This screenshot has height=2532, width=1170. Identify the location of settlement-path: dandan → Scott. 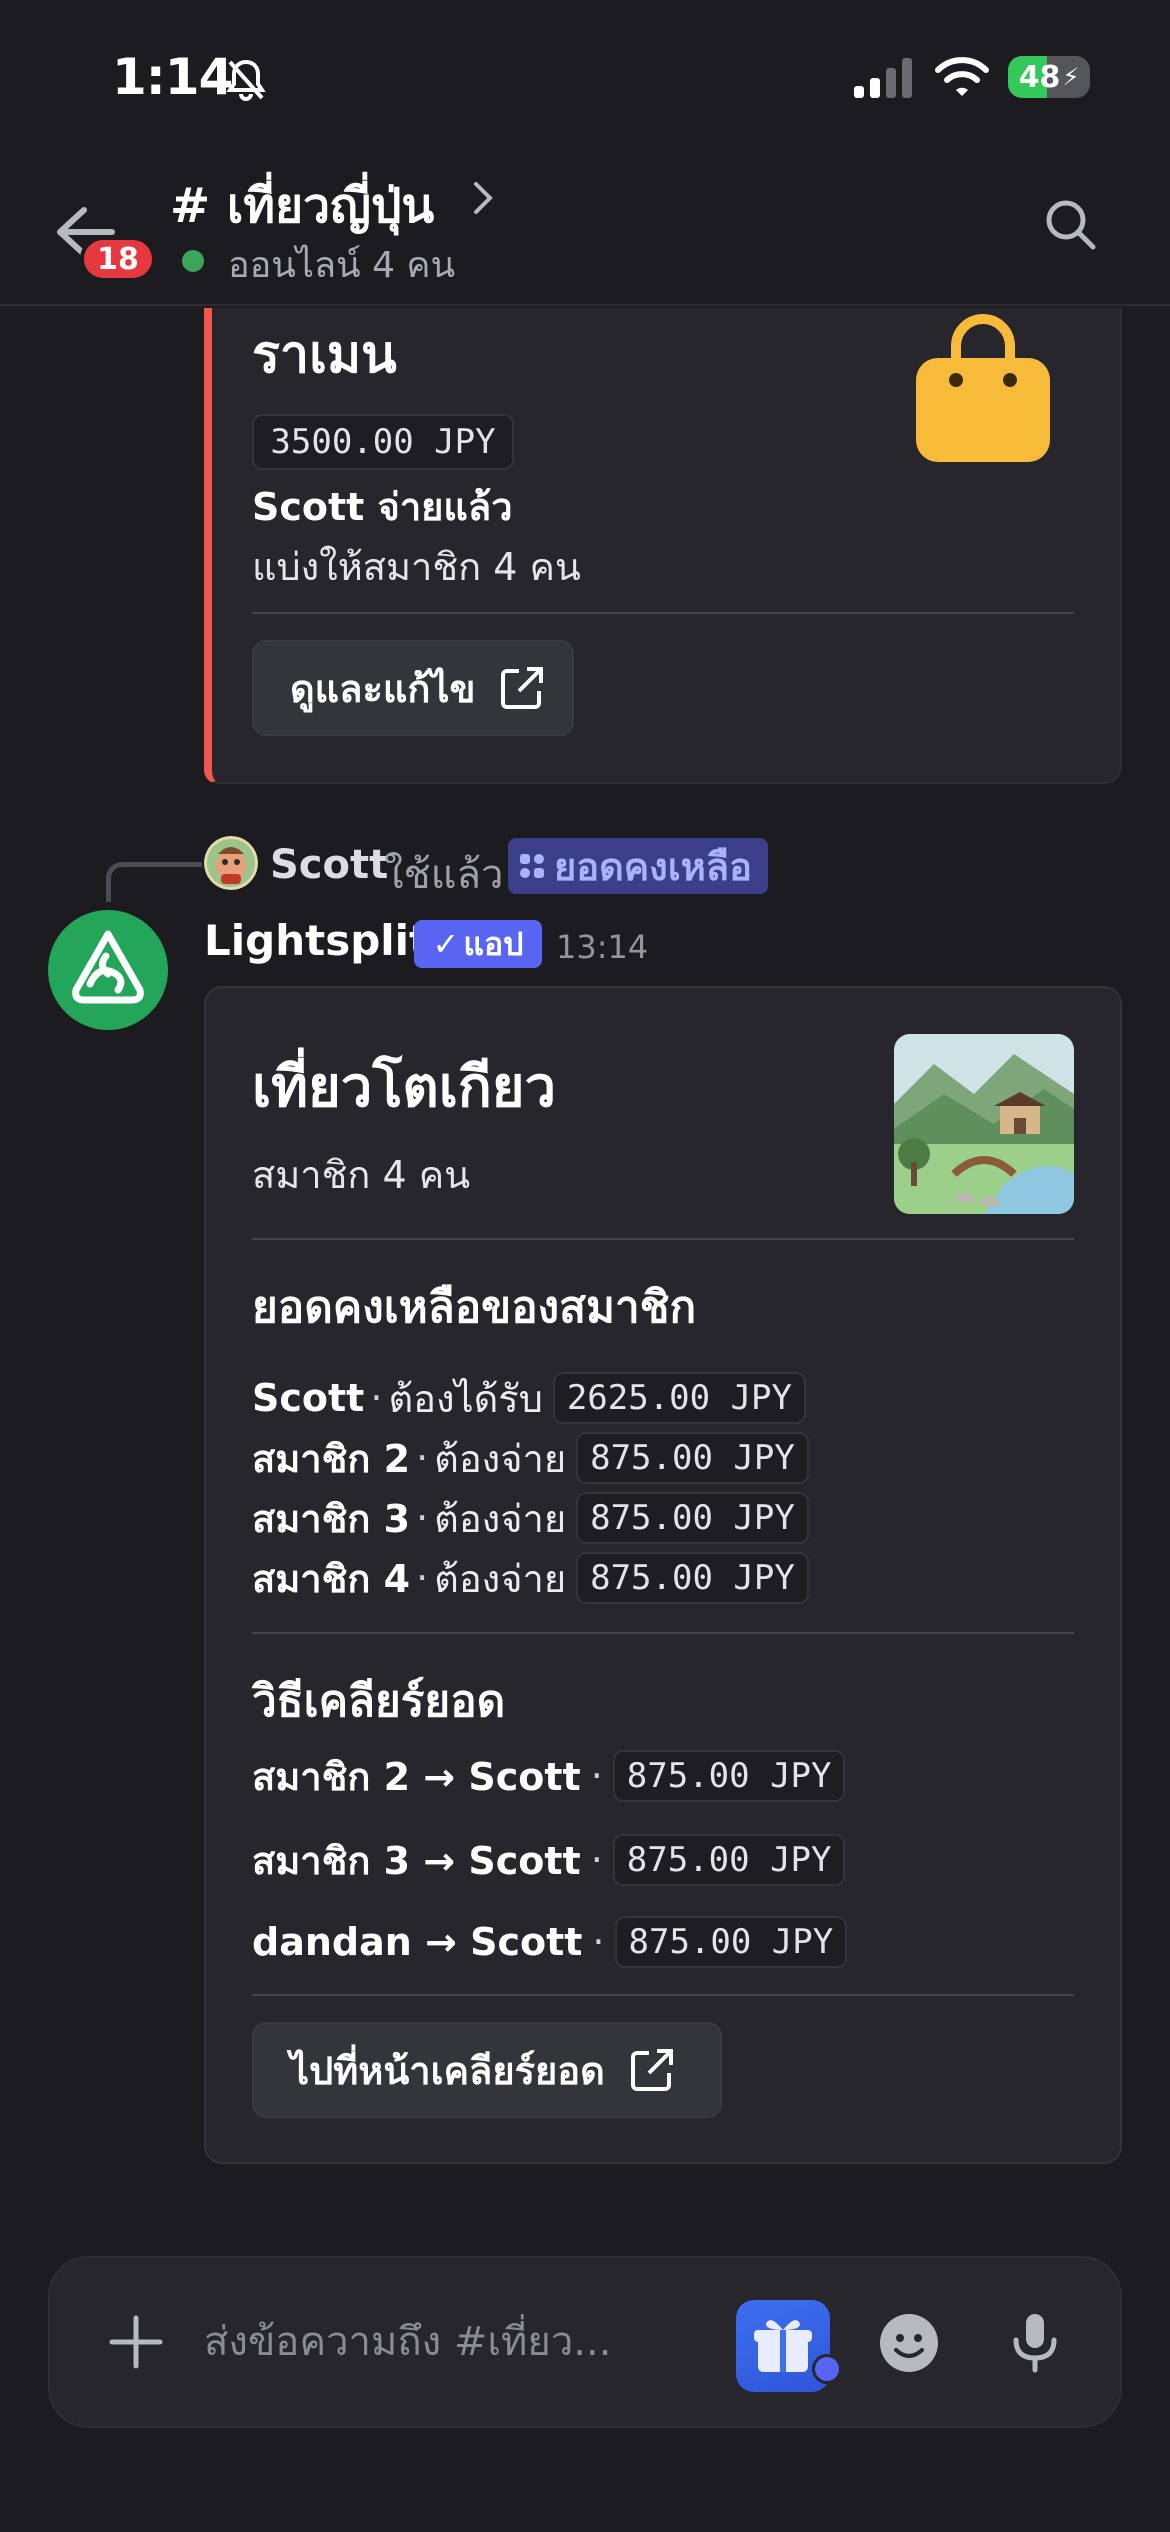
(417, 1942).